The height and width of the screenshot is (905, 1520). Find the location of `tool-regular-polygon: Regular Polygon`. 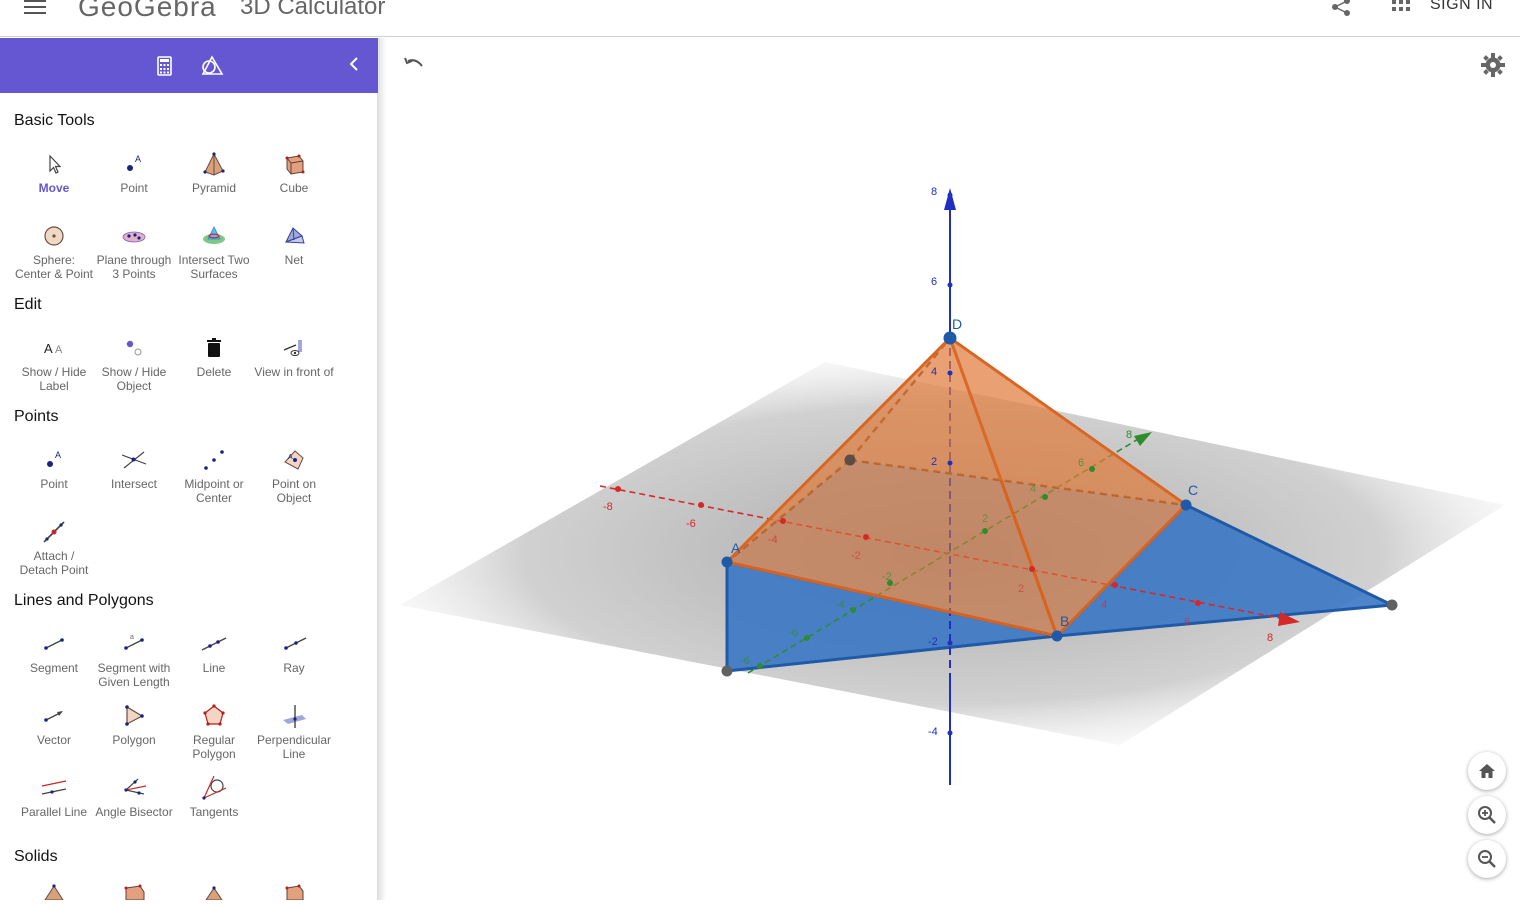

tool-regular-polygon: Regular Polygon is located at coordinates (214, 731).